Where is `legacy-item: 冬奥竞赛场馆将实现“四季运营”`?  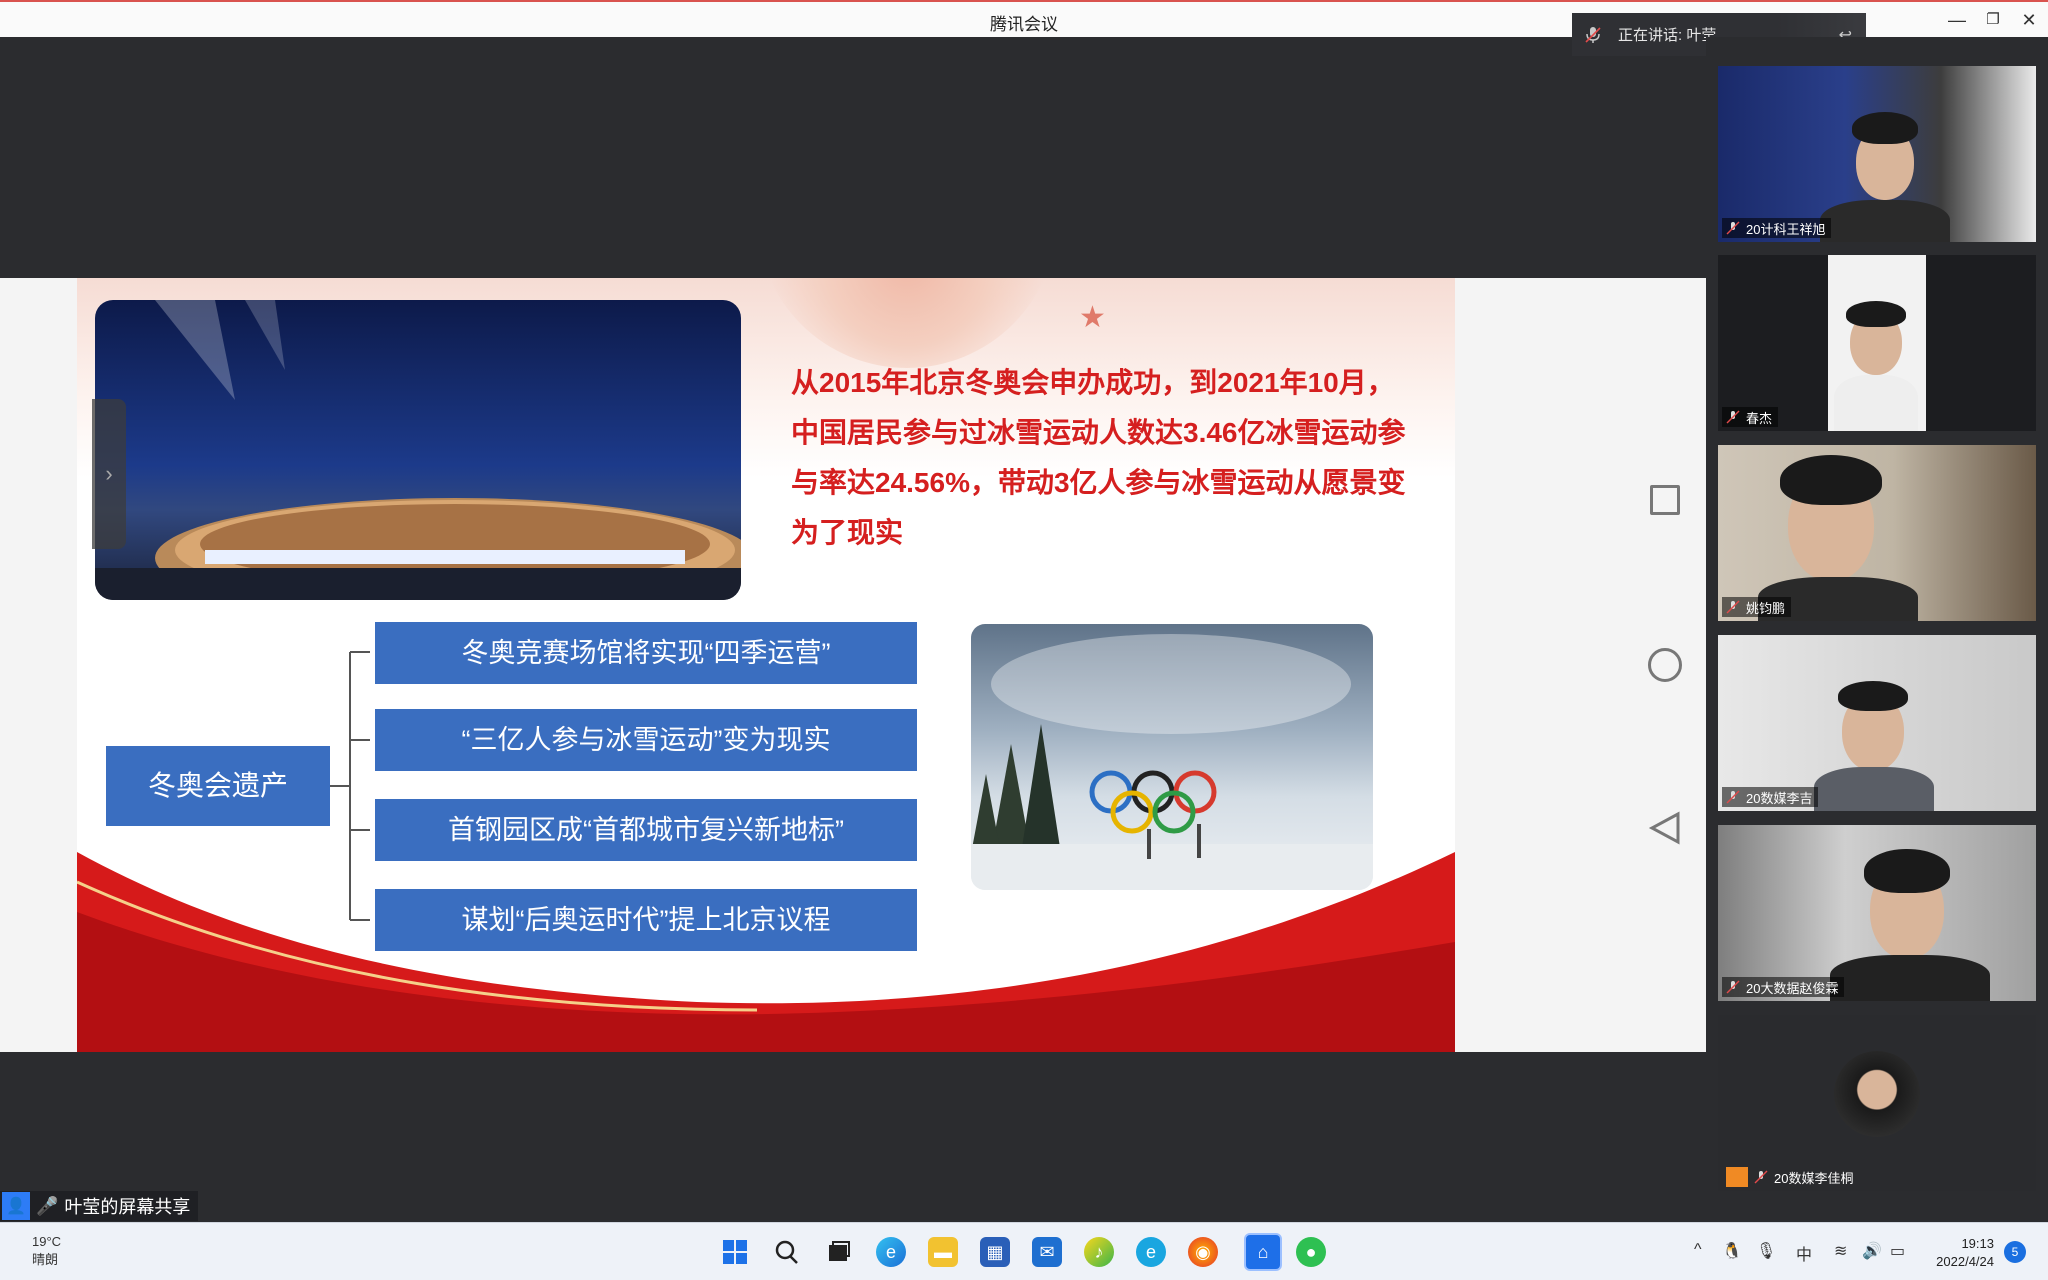
legacy-item: 冬奥竞赛场馆将实现“四季运营” is located at coordinates (646, 653).